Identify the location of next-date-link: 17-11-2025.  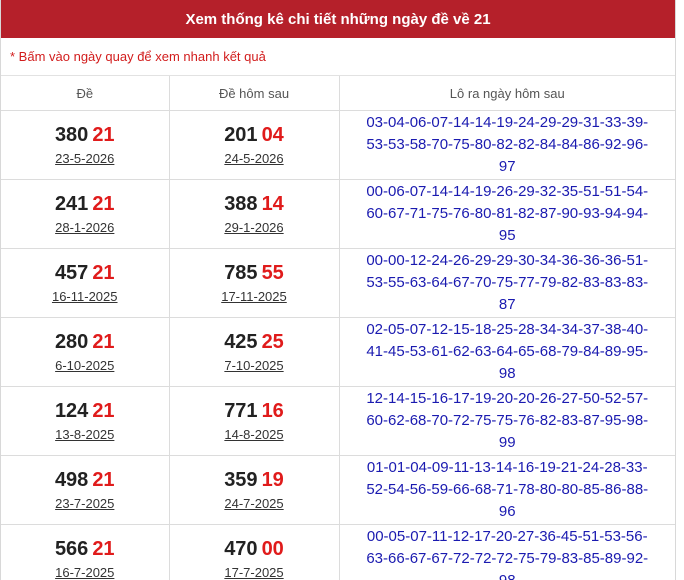
(254, 296).